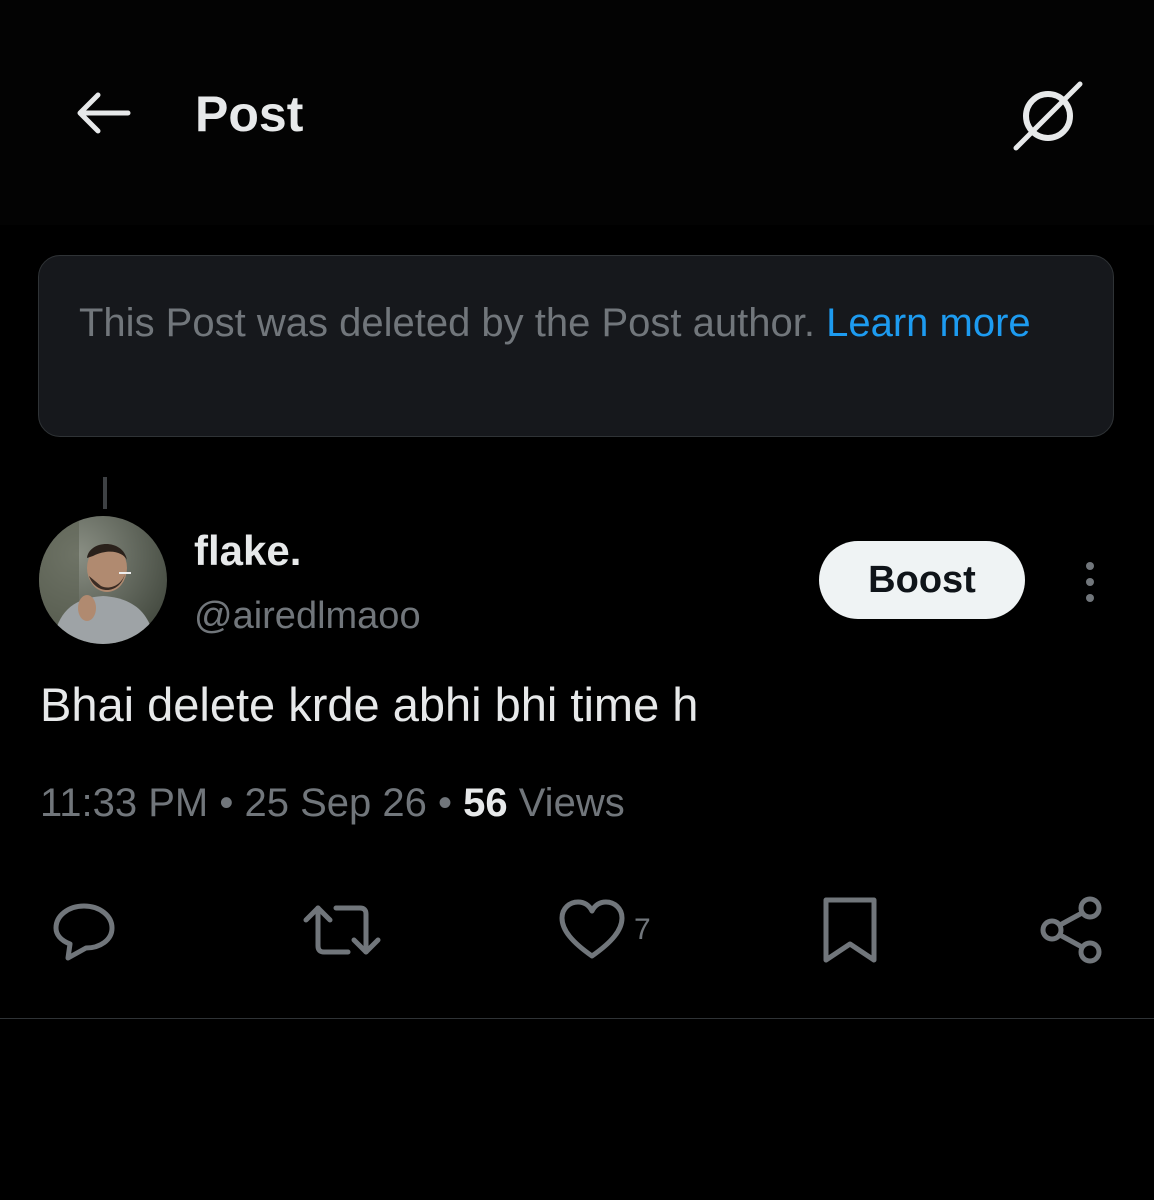 Image resolution: width=1154 pixels, height=1200 pixels. I want to click on post-text: Bhai delete krde abhi bhi time h, so click(369, 704).